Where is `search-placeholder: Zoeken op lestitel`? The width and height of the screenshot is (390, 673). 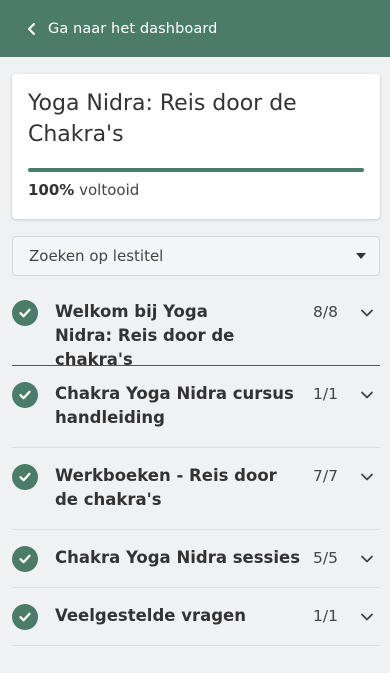 search-placeholder: Zoeken op lestitel is located at coordinates (96, 256).